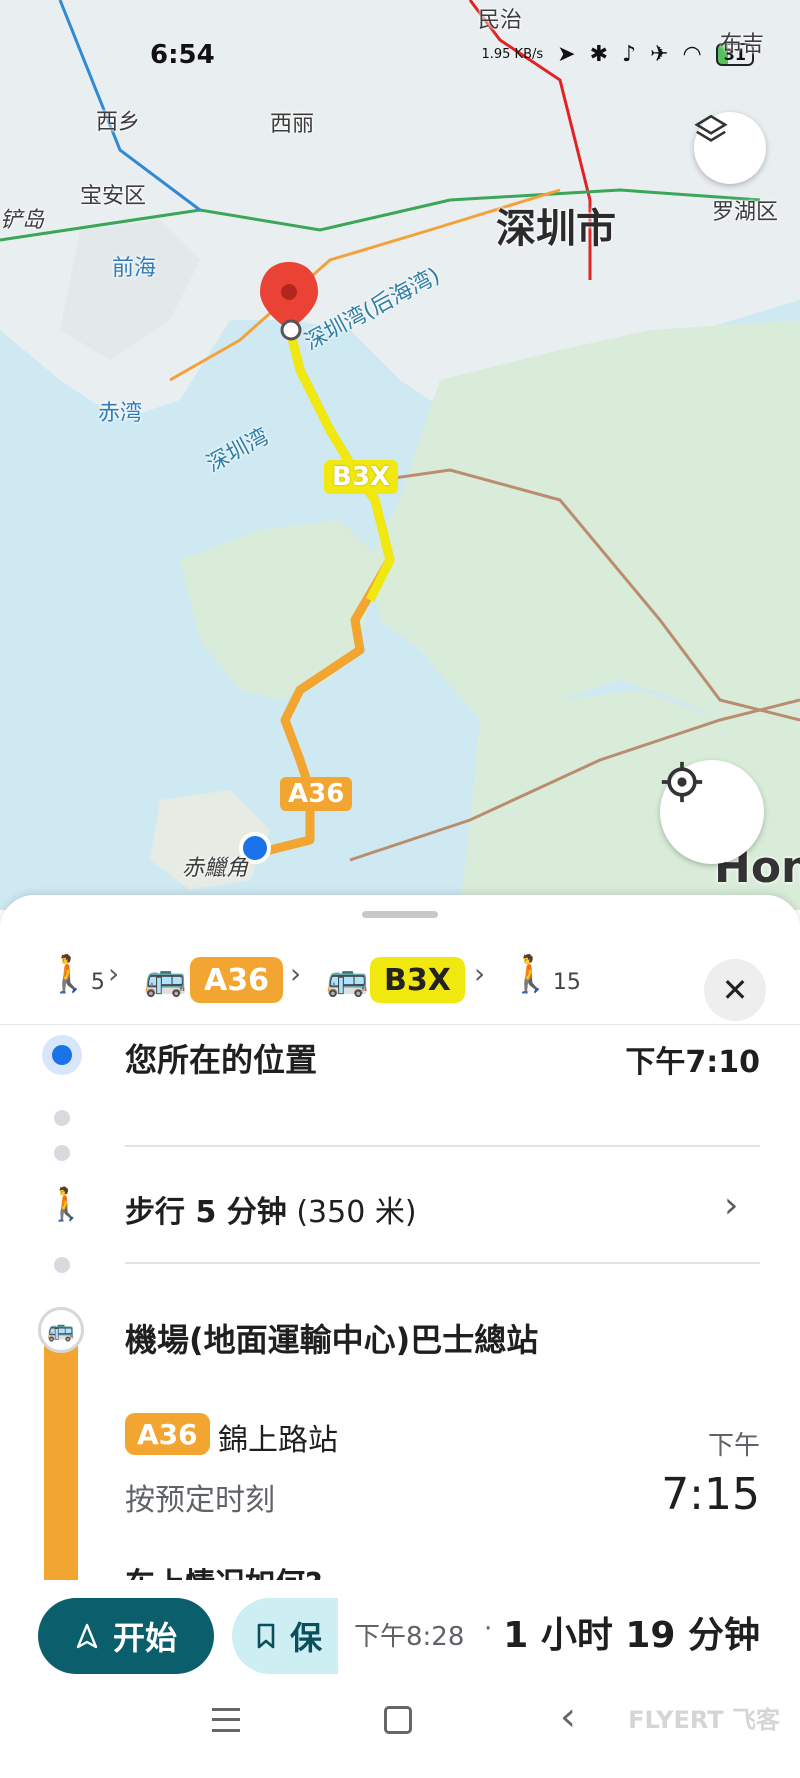 The image size is (800, 1778). Describe the element at coordinates (200, 1500) in the screenshot. I see `station-schedule: 按预定时刻` at that location.